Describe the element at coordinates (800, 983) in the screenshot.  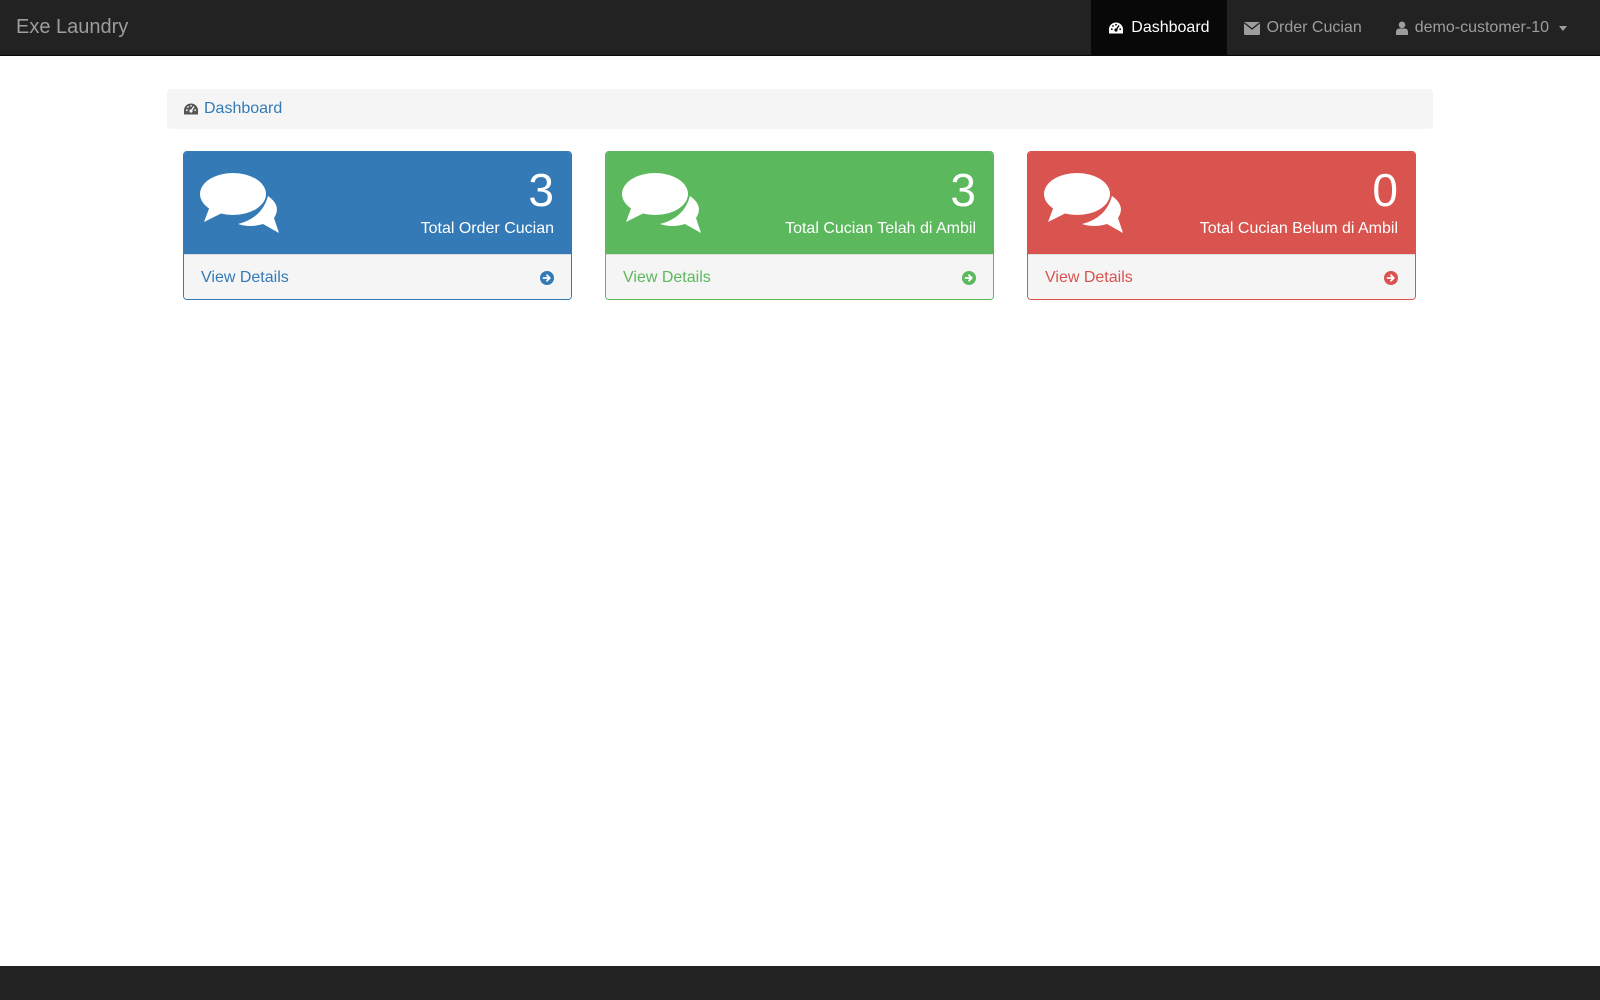
I see `footer-bar` at that location.